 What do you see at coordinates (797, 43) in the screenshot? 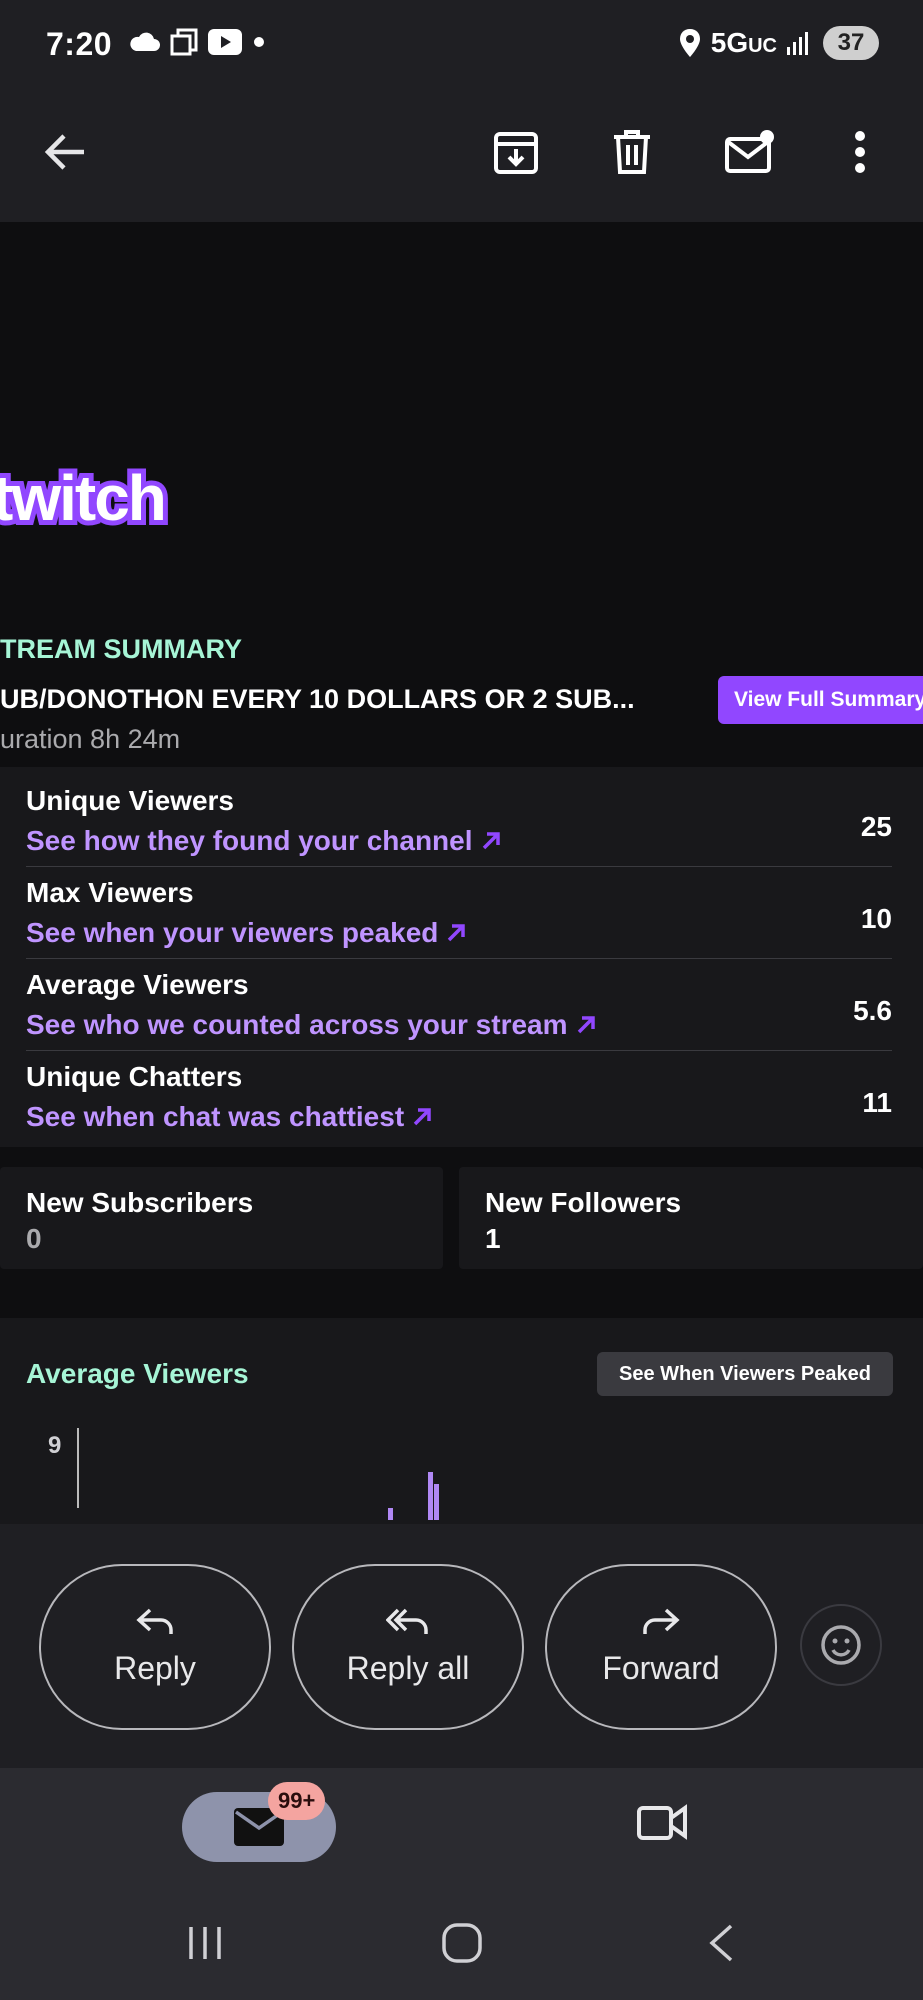
I see `signal-icon` at bounding box center [797, 43].